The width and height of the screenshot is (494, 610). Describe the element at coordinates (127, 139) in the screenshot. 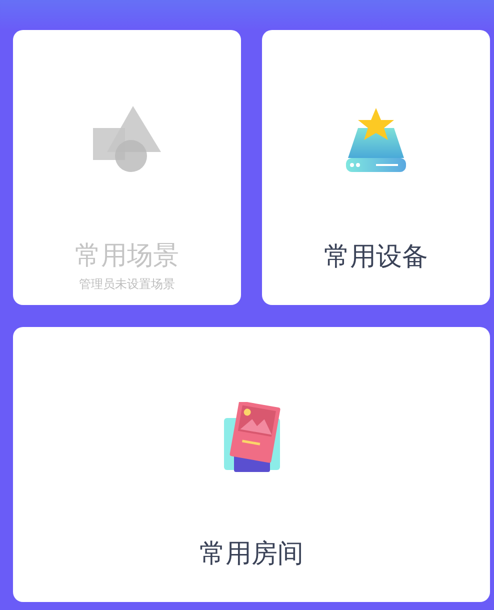

I see `shapes-icon` at that location.